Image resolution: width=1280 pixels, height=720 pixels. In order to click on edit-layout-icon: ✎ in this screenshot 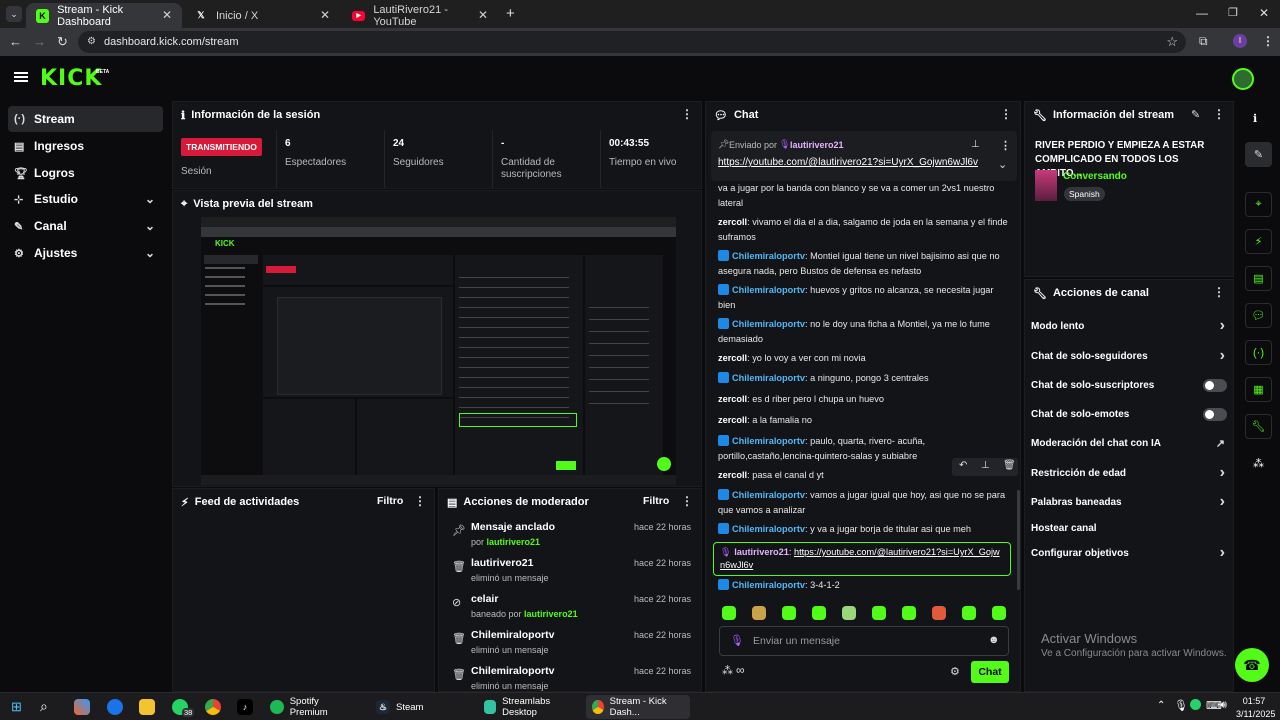, I will do `click(1258, 154)`.